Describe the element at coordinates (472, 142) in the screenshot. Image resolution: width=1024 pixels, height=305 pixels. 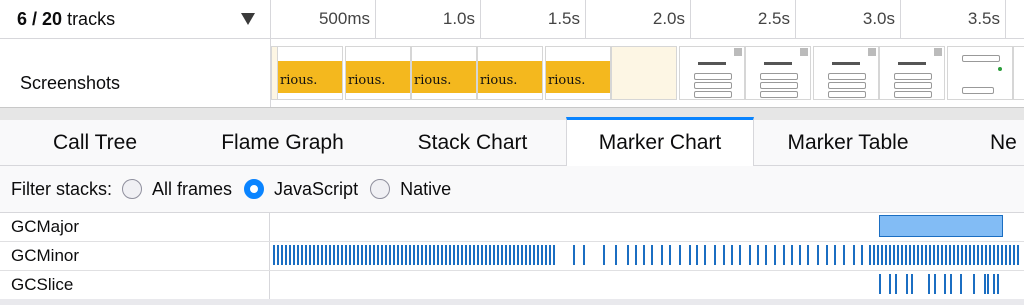
I see `tab-stack-chart: Stack Chart` at that location.